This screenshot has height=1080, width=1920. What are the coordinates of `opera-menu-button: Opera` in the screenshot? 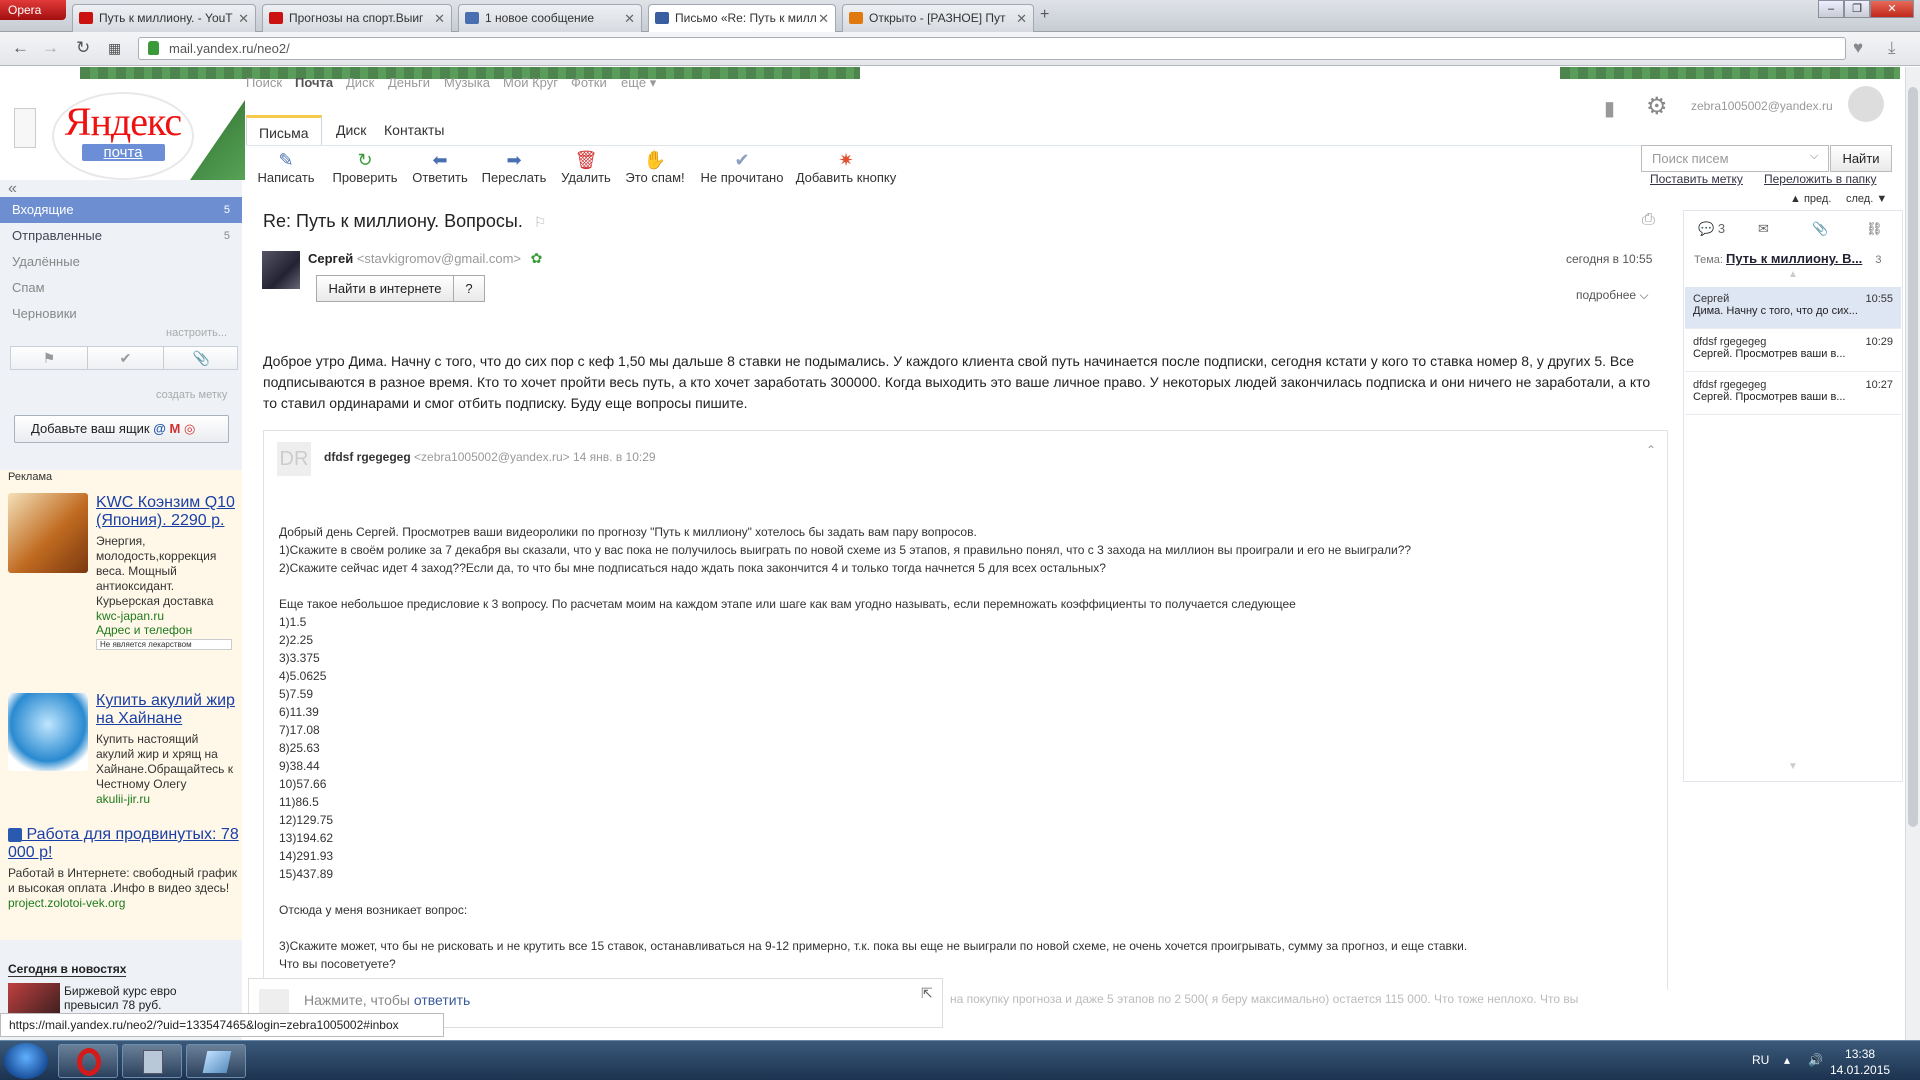 It's located at (33, 10).